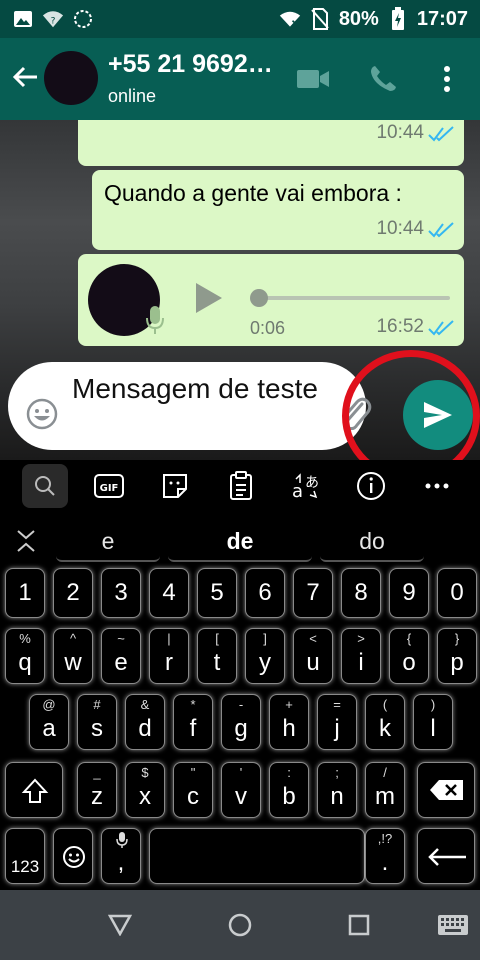  What do you see at coordinates (313, 79) in the screenshot?
I see `video-call-icon` at bounding box center [313, 79].